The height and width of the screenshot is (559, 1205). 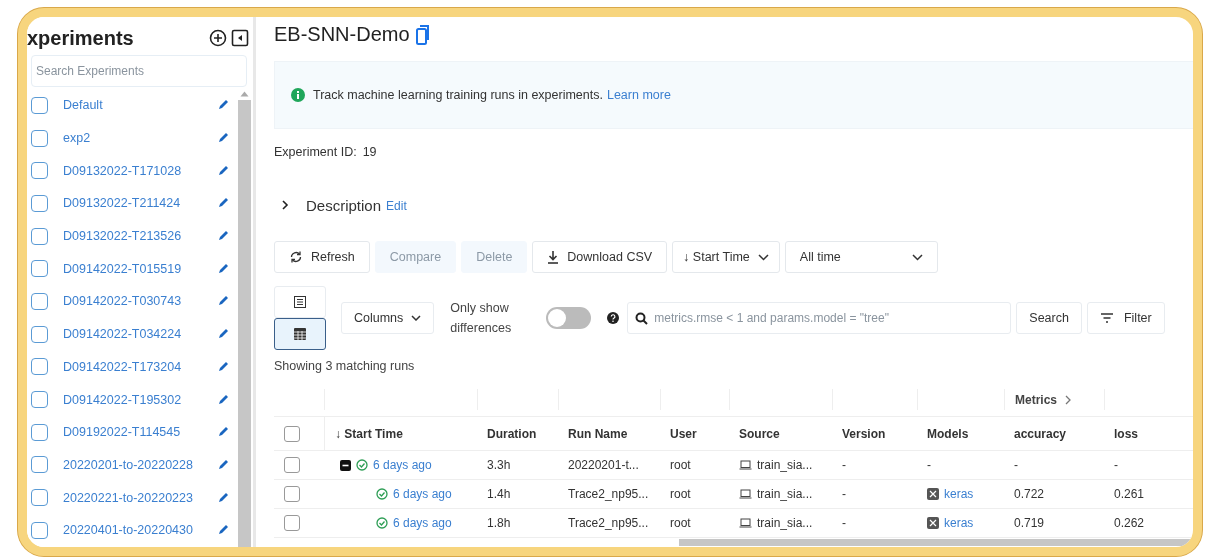 I want to click on sidebar-title: xperiments, so click(x=81, y=38).